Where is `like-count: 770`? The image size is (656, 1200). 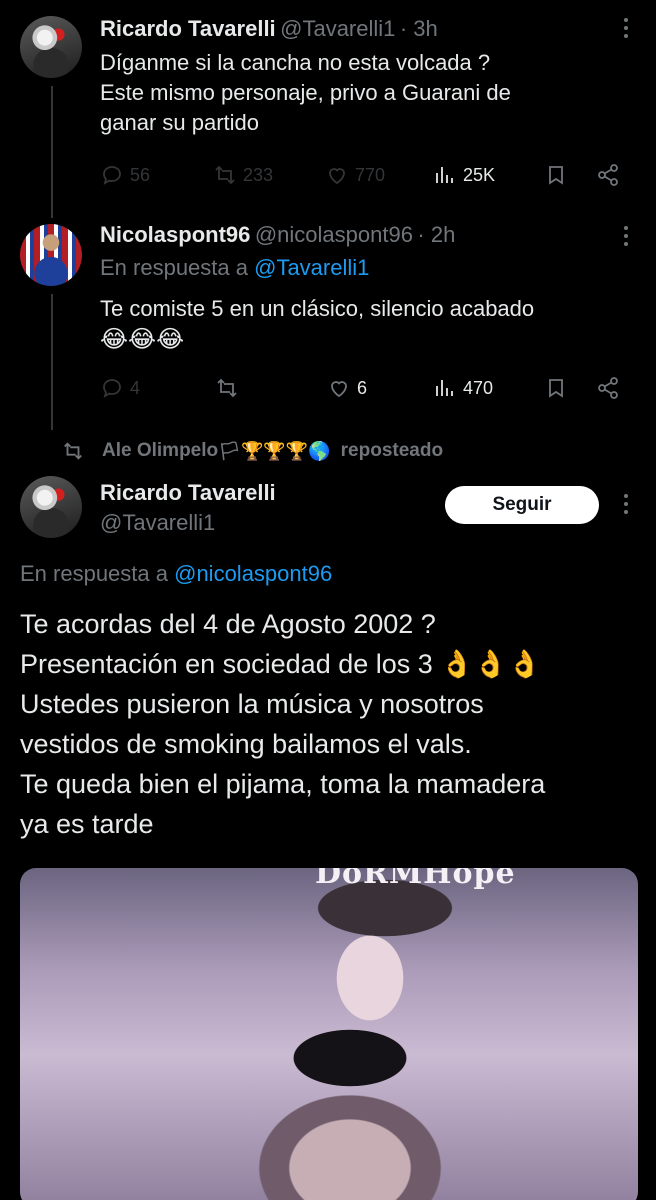
like-count: 770 is located at coordinates (370, 174).